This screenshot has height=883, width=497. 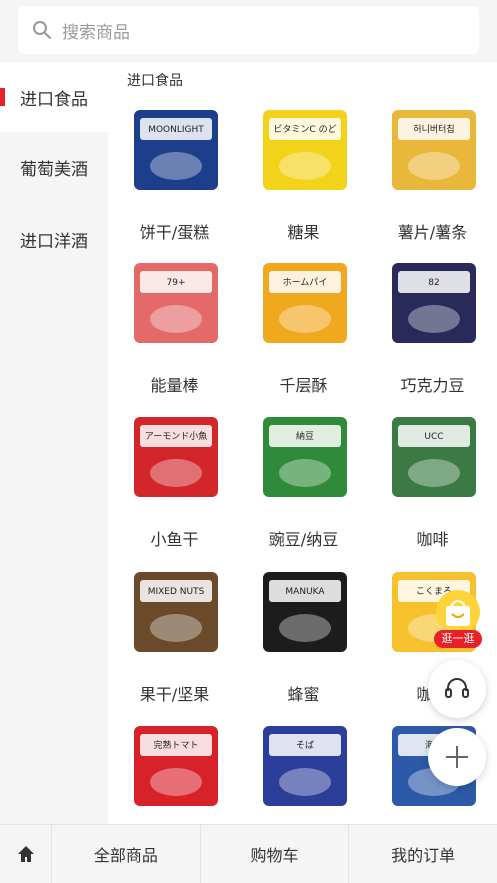 I want to click on product-cell: MIXED NUTS 果干/坚果, so click(x=174, y=637).